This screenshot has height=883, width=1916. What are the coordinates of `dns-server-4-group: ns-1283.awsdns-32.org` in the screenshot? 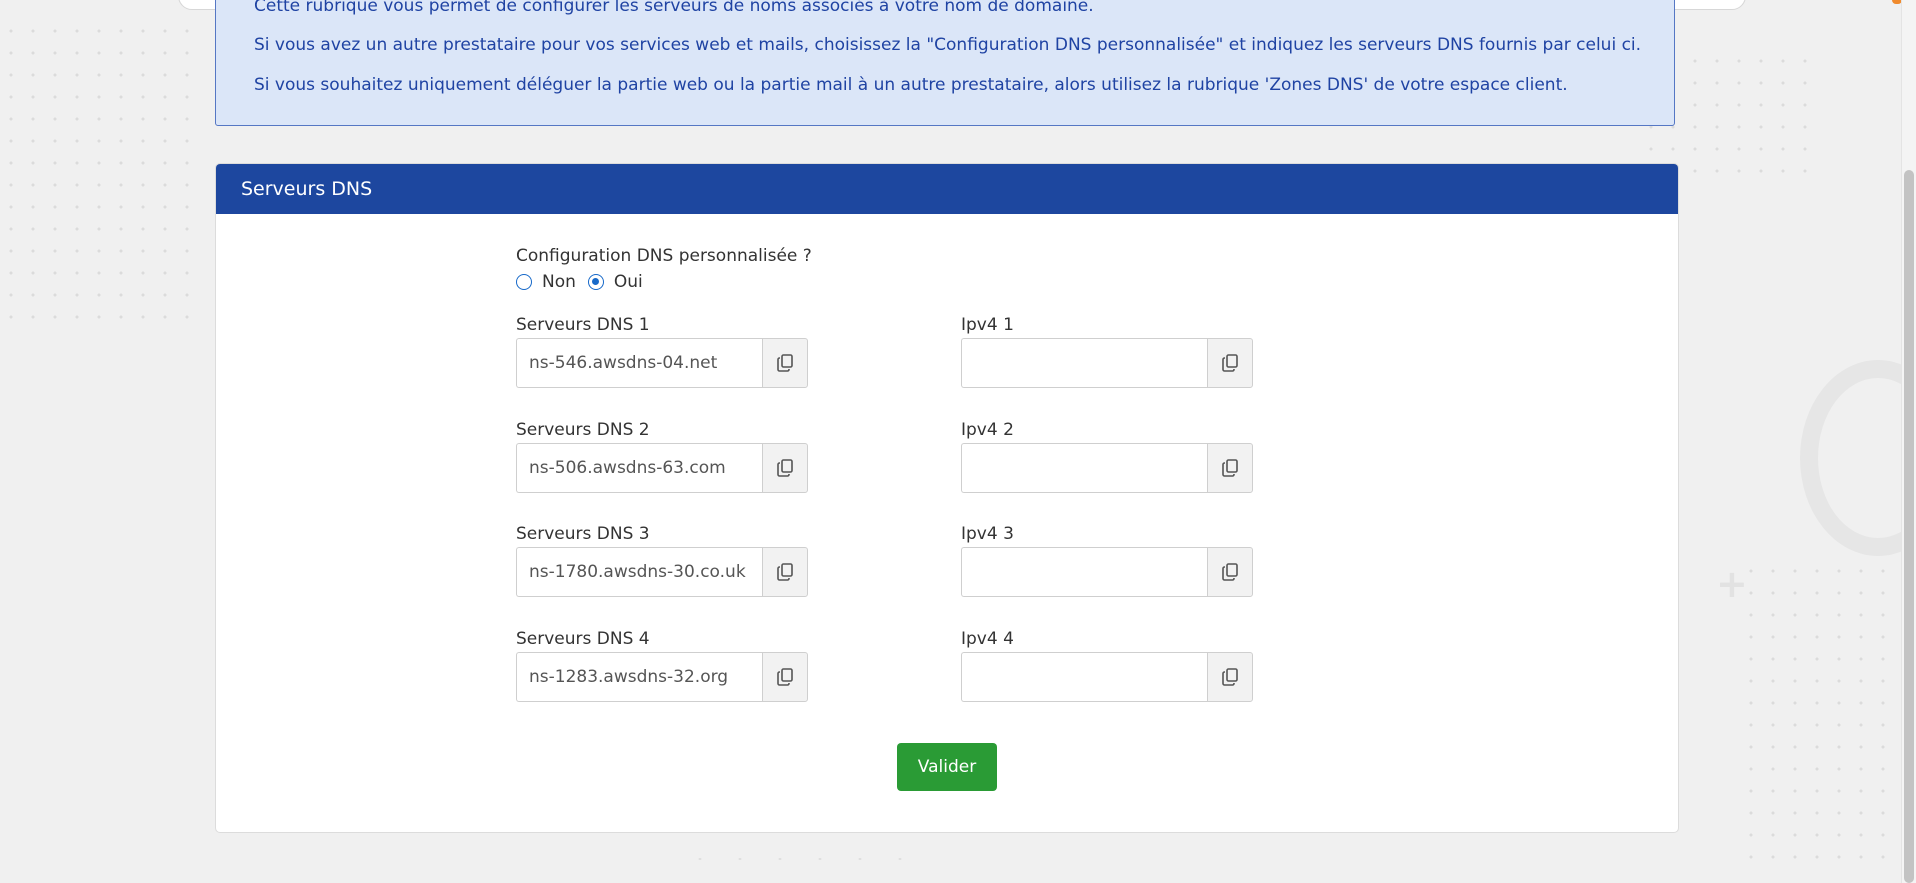 It's located at (662, 677).